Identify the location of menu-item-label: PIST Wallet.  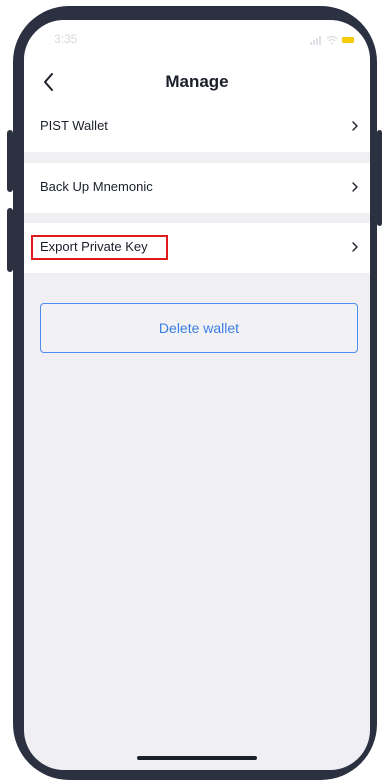
(74, 125).